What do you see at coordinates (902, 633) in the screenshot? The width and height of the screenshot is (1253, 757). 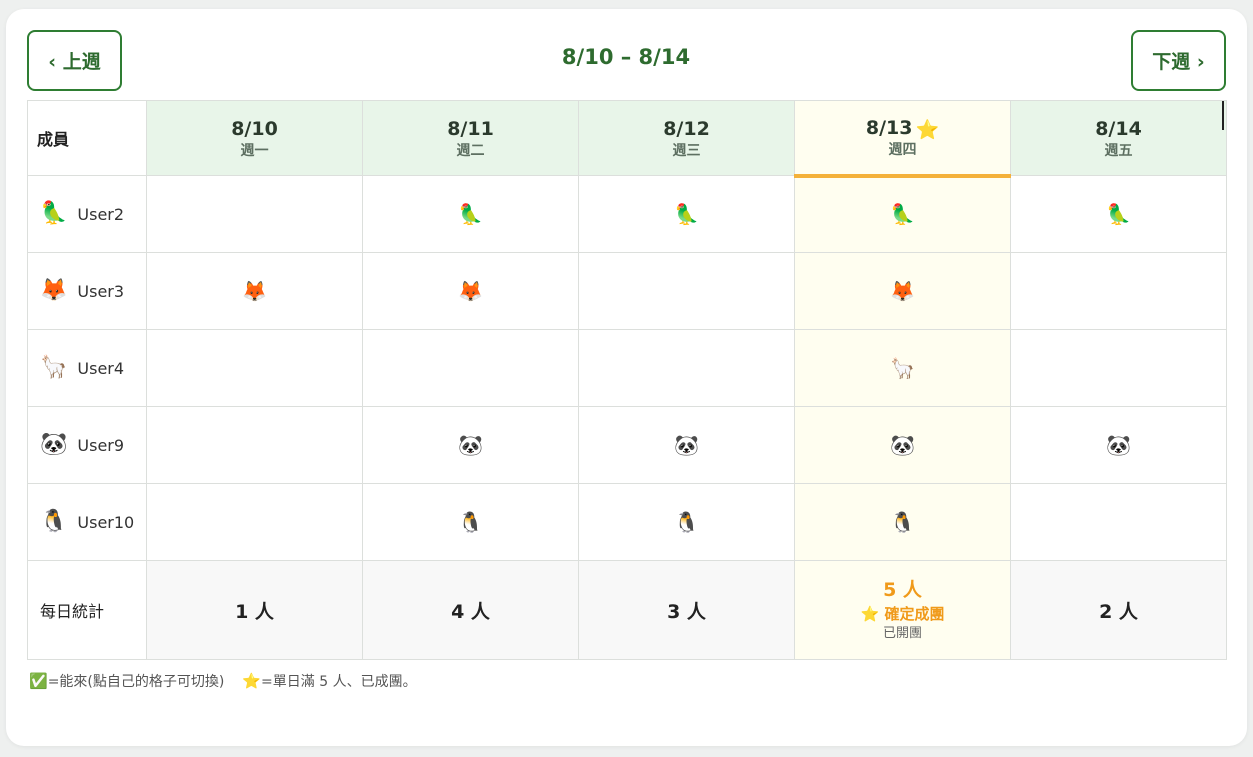 I see `opened-status: 已開團` at bounding box center [902, 633].